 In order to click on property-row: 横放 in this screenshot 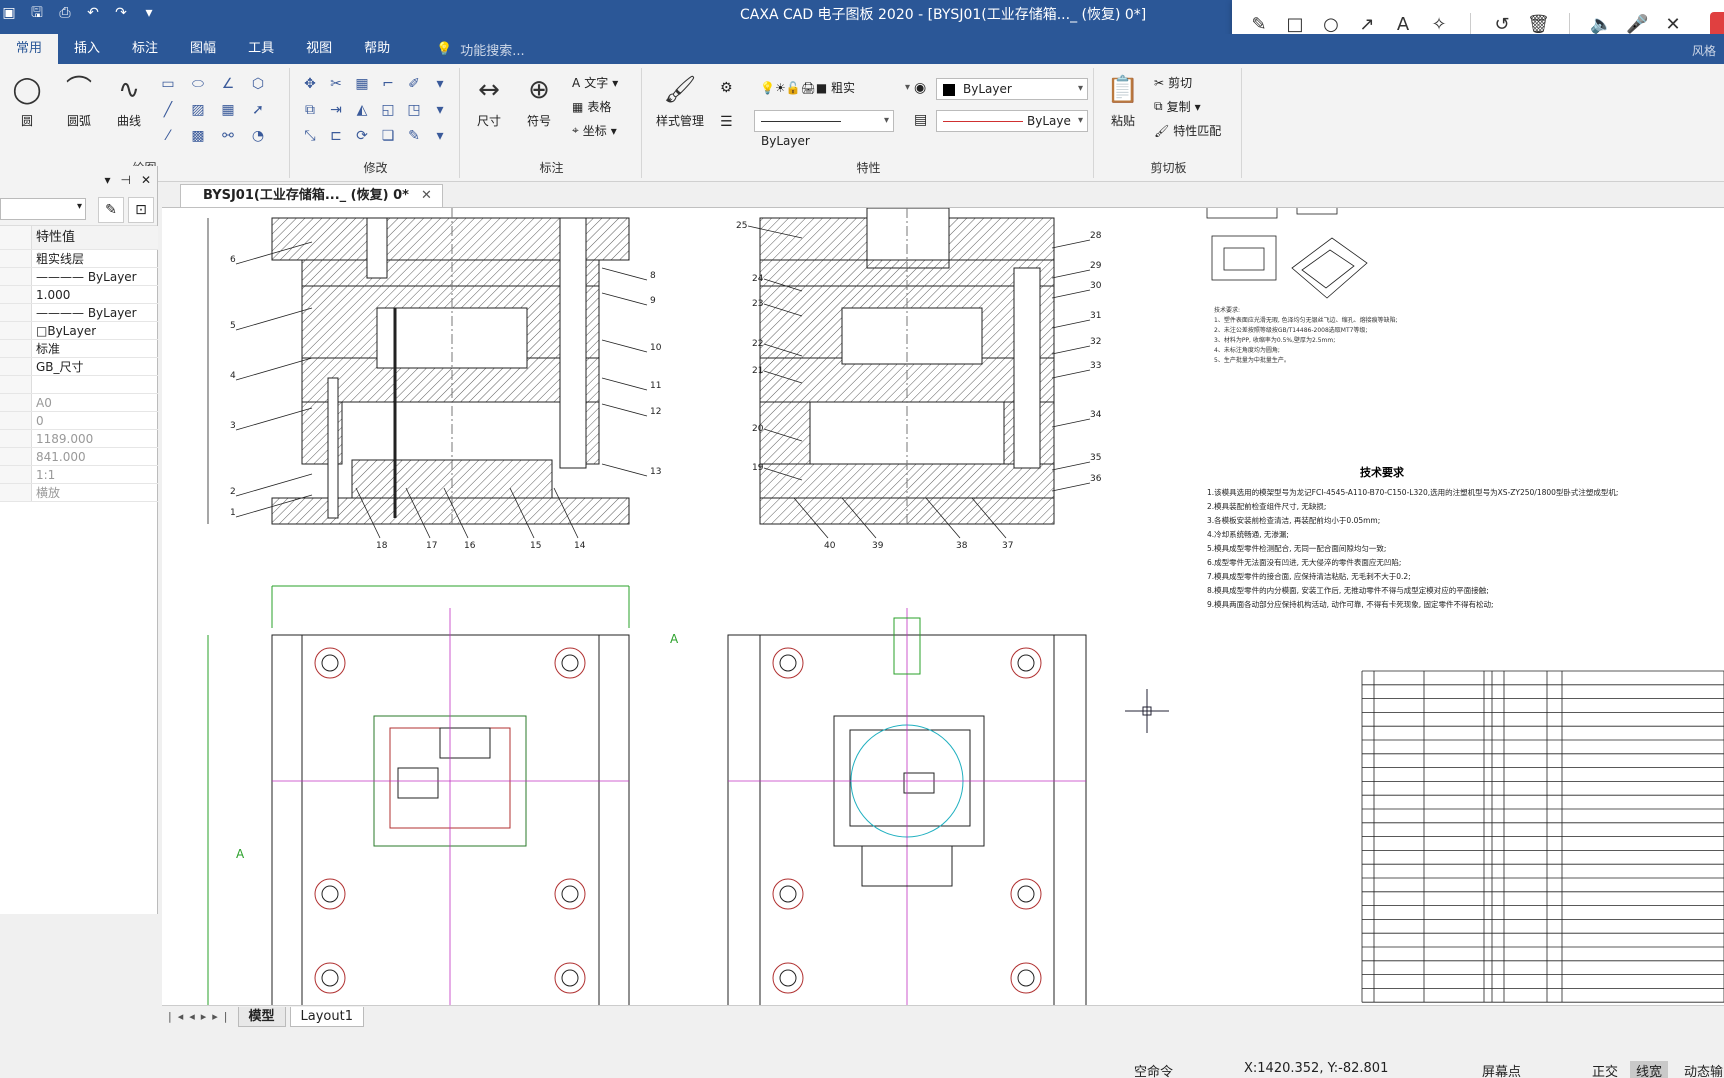, I will do `click(79, 493)`.